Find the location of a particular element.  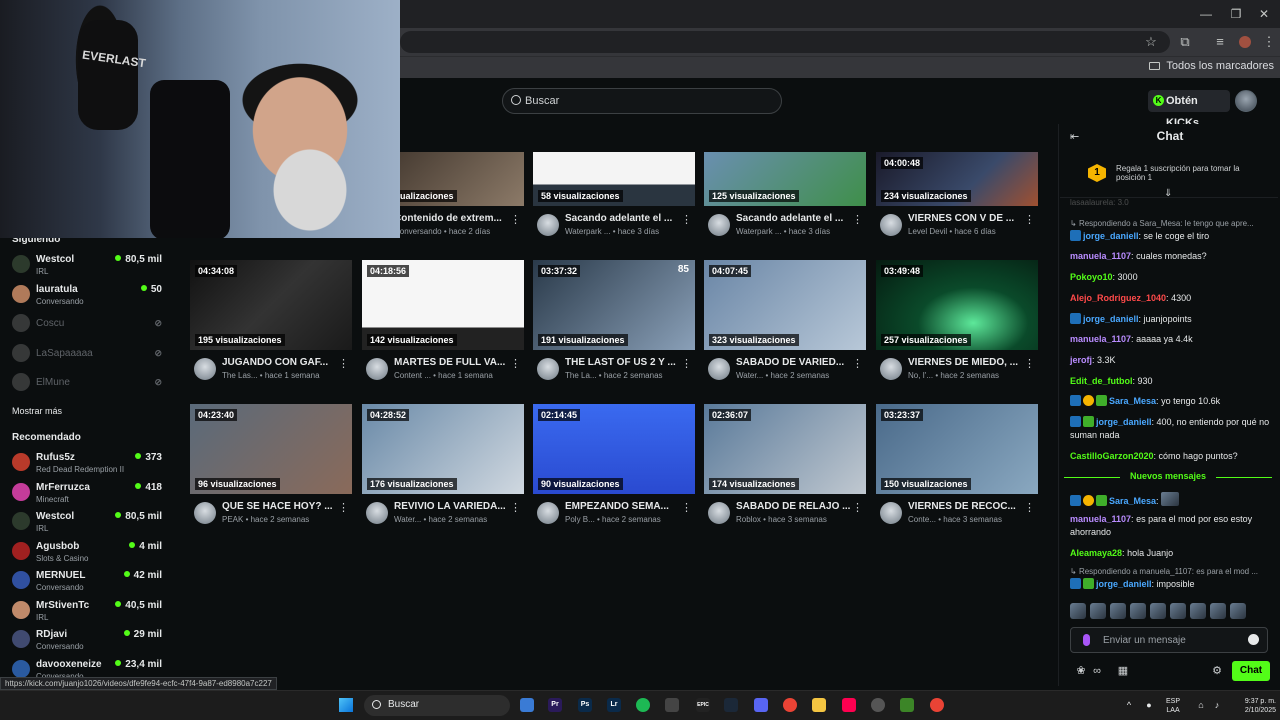

sidebar-channel: MERNUEL Conversando 42 mil is located at coordinates (87, 581).